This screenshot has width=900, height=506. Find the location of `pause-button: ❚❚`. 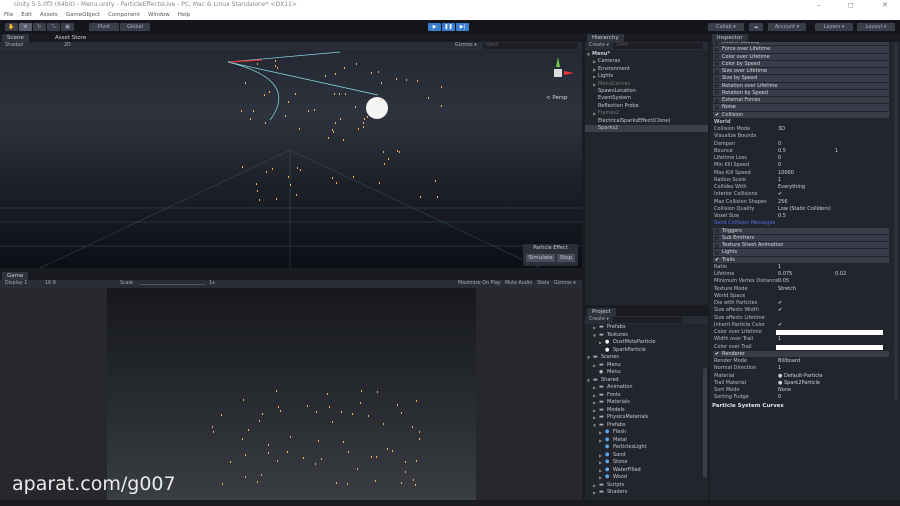

pause-button: ❚❚ is located at coordinates (448, 27).